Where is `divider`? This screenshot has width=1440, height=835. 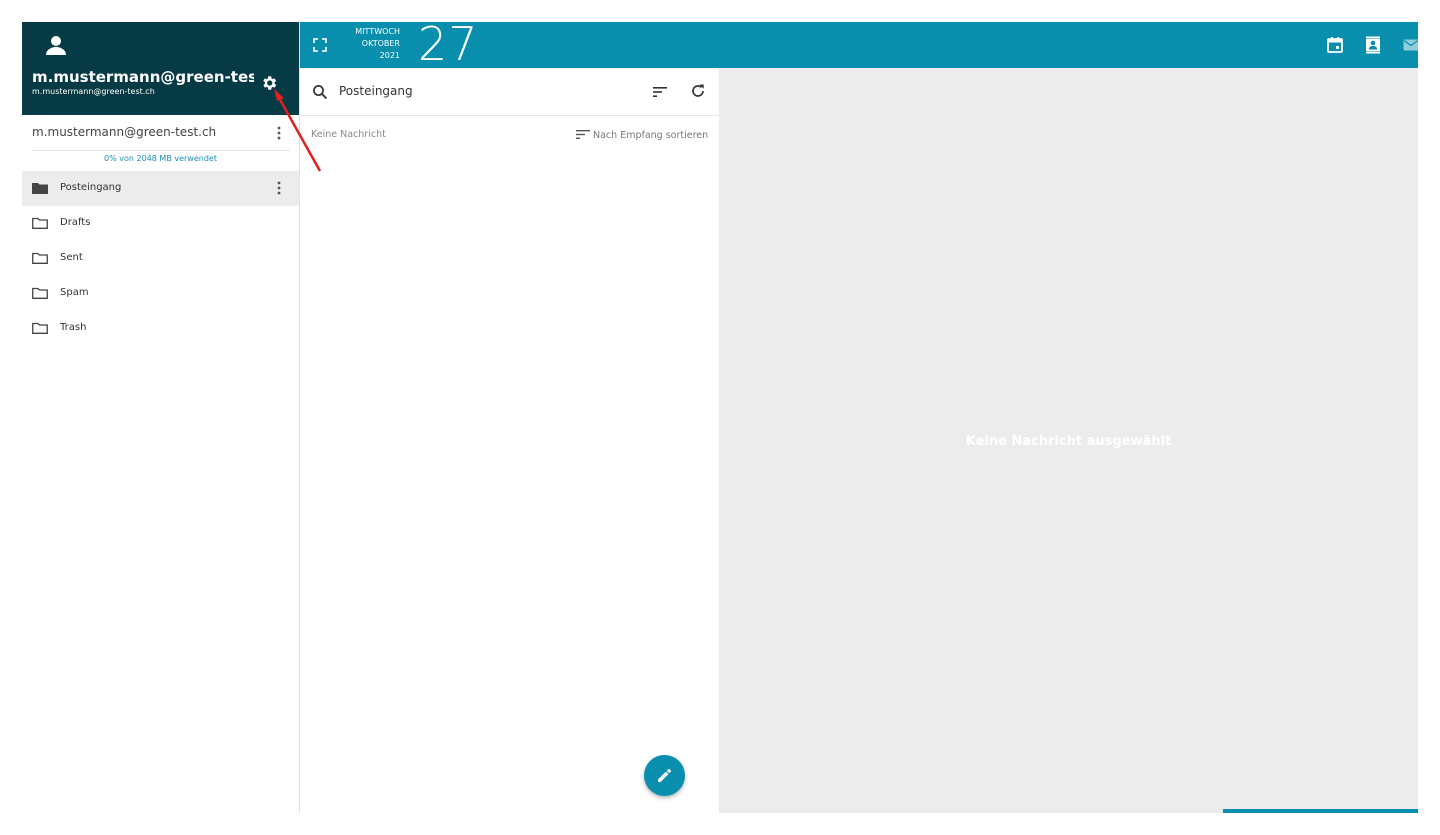 divider is located at coordinates (161, 150).